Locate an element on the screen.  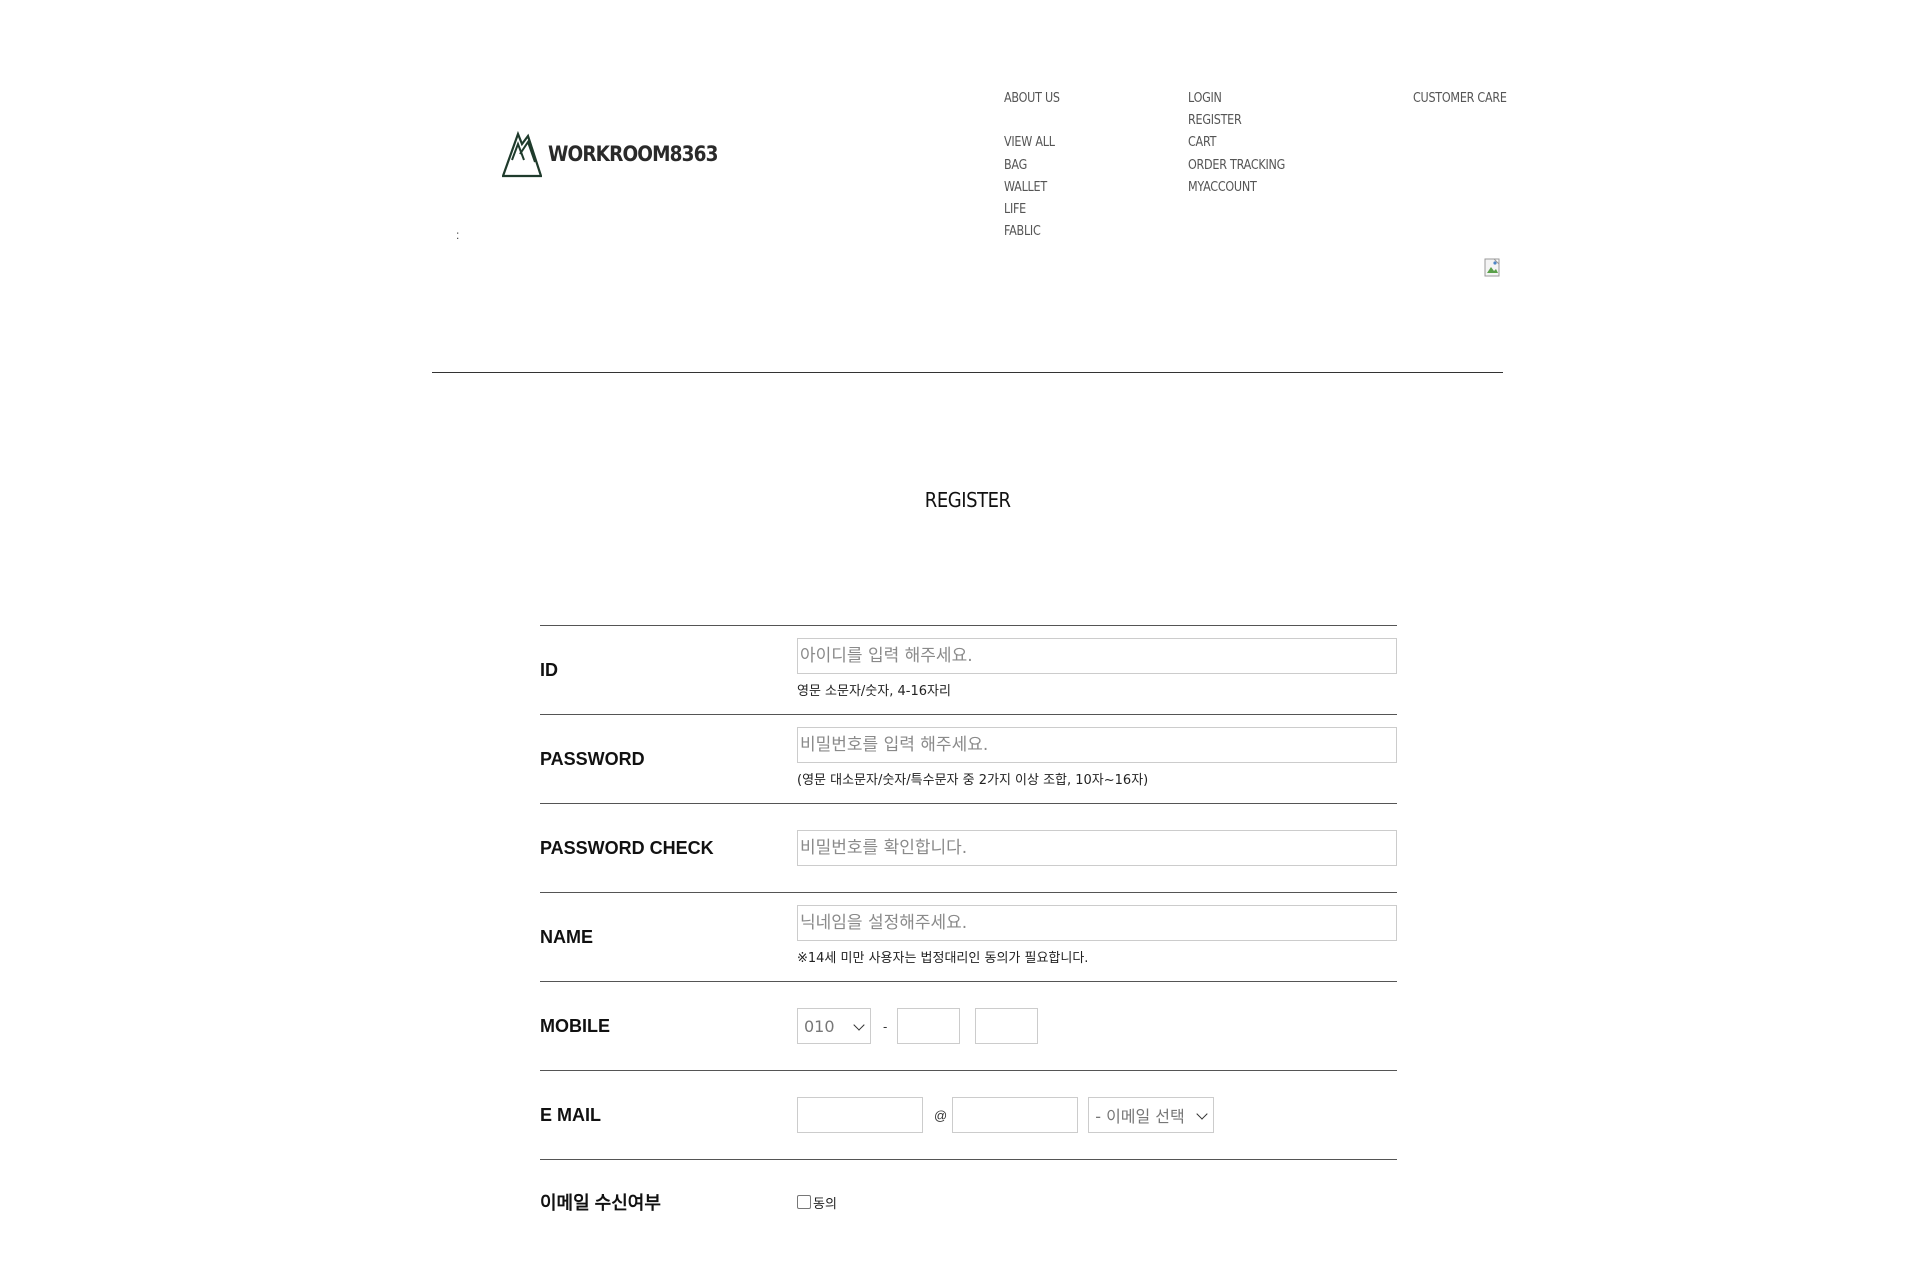
password-check-input is located at coordinates (1097, 848).